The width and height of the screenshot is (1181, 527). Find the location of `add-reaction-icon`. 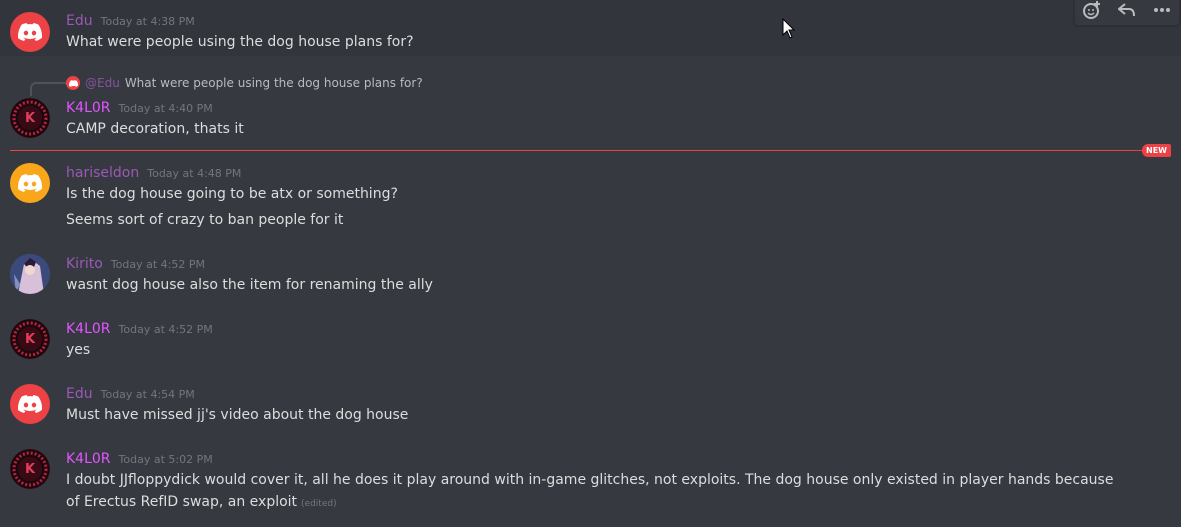

add-reaction-icon is located at coordinates (1092, 10).